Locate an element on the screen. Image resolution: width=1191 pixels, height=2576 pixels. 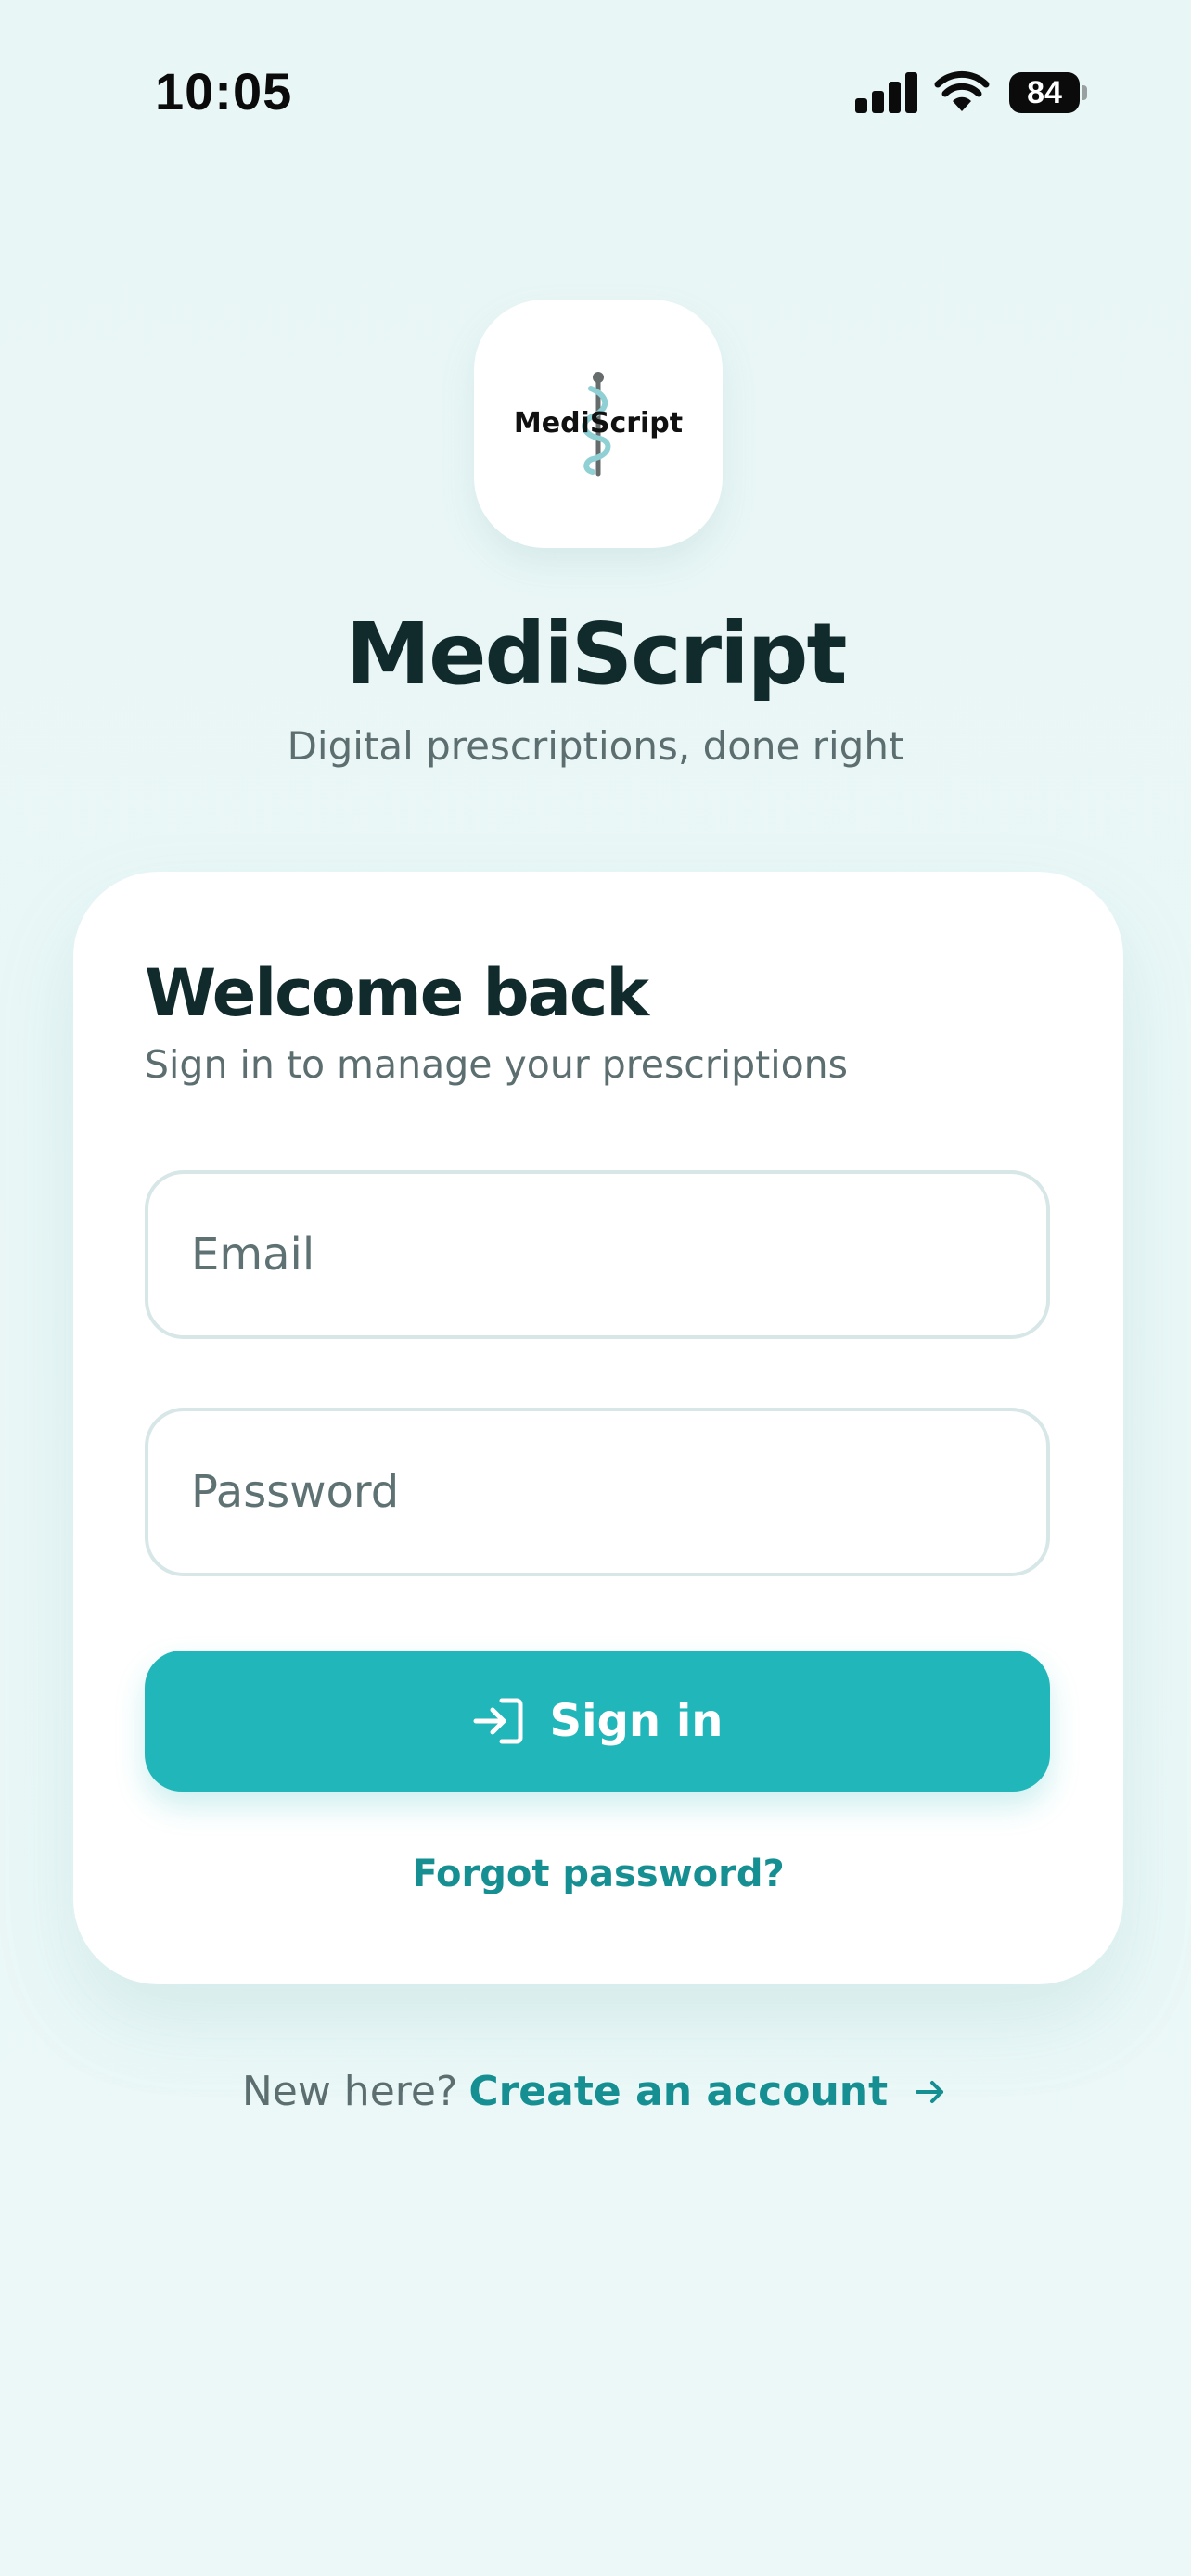
battery-level: 84 is located at coordinates (1044, 92).